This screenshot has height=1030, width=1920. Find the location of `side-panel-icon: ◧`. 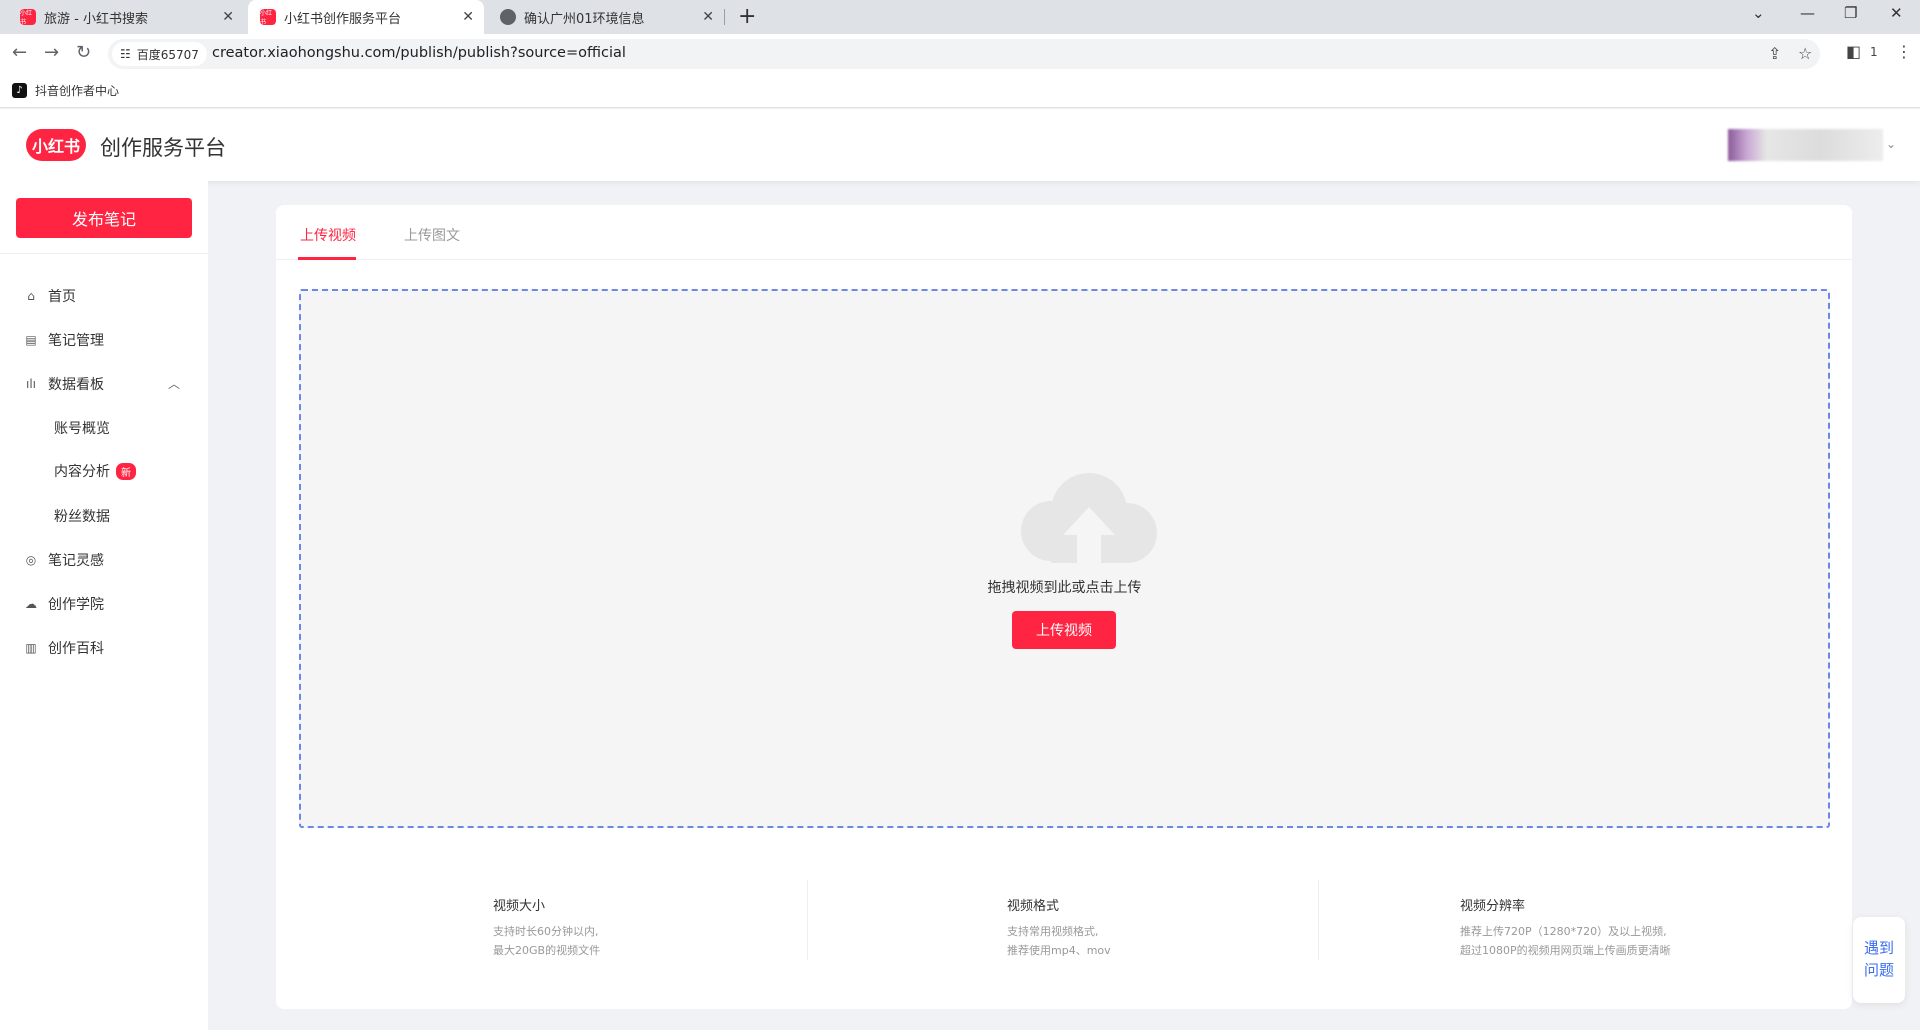

side-panel-icon: ◧ is located at coordinates (1853, 51).